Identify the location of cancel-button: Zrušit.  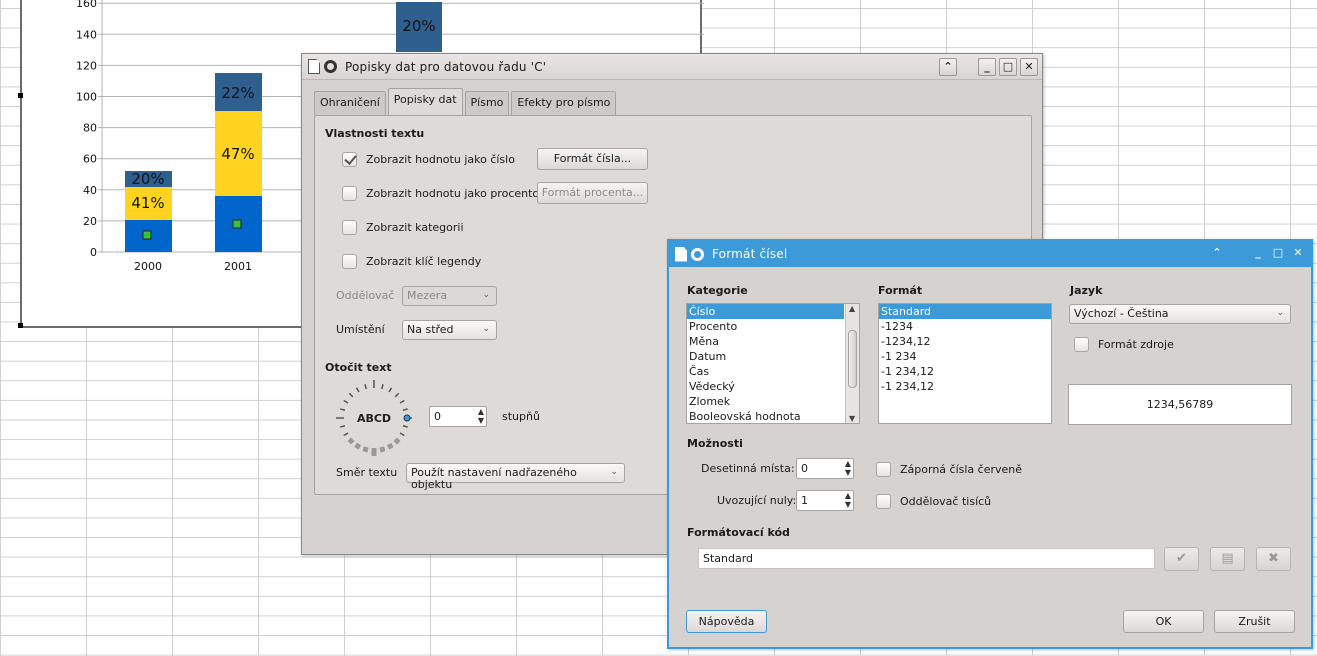
(1254, 621).